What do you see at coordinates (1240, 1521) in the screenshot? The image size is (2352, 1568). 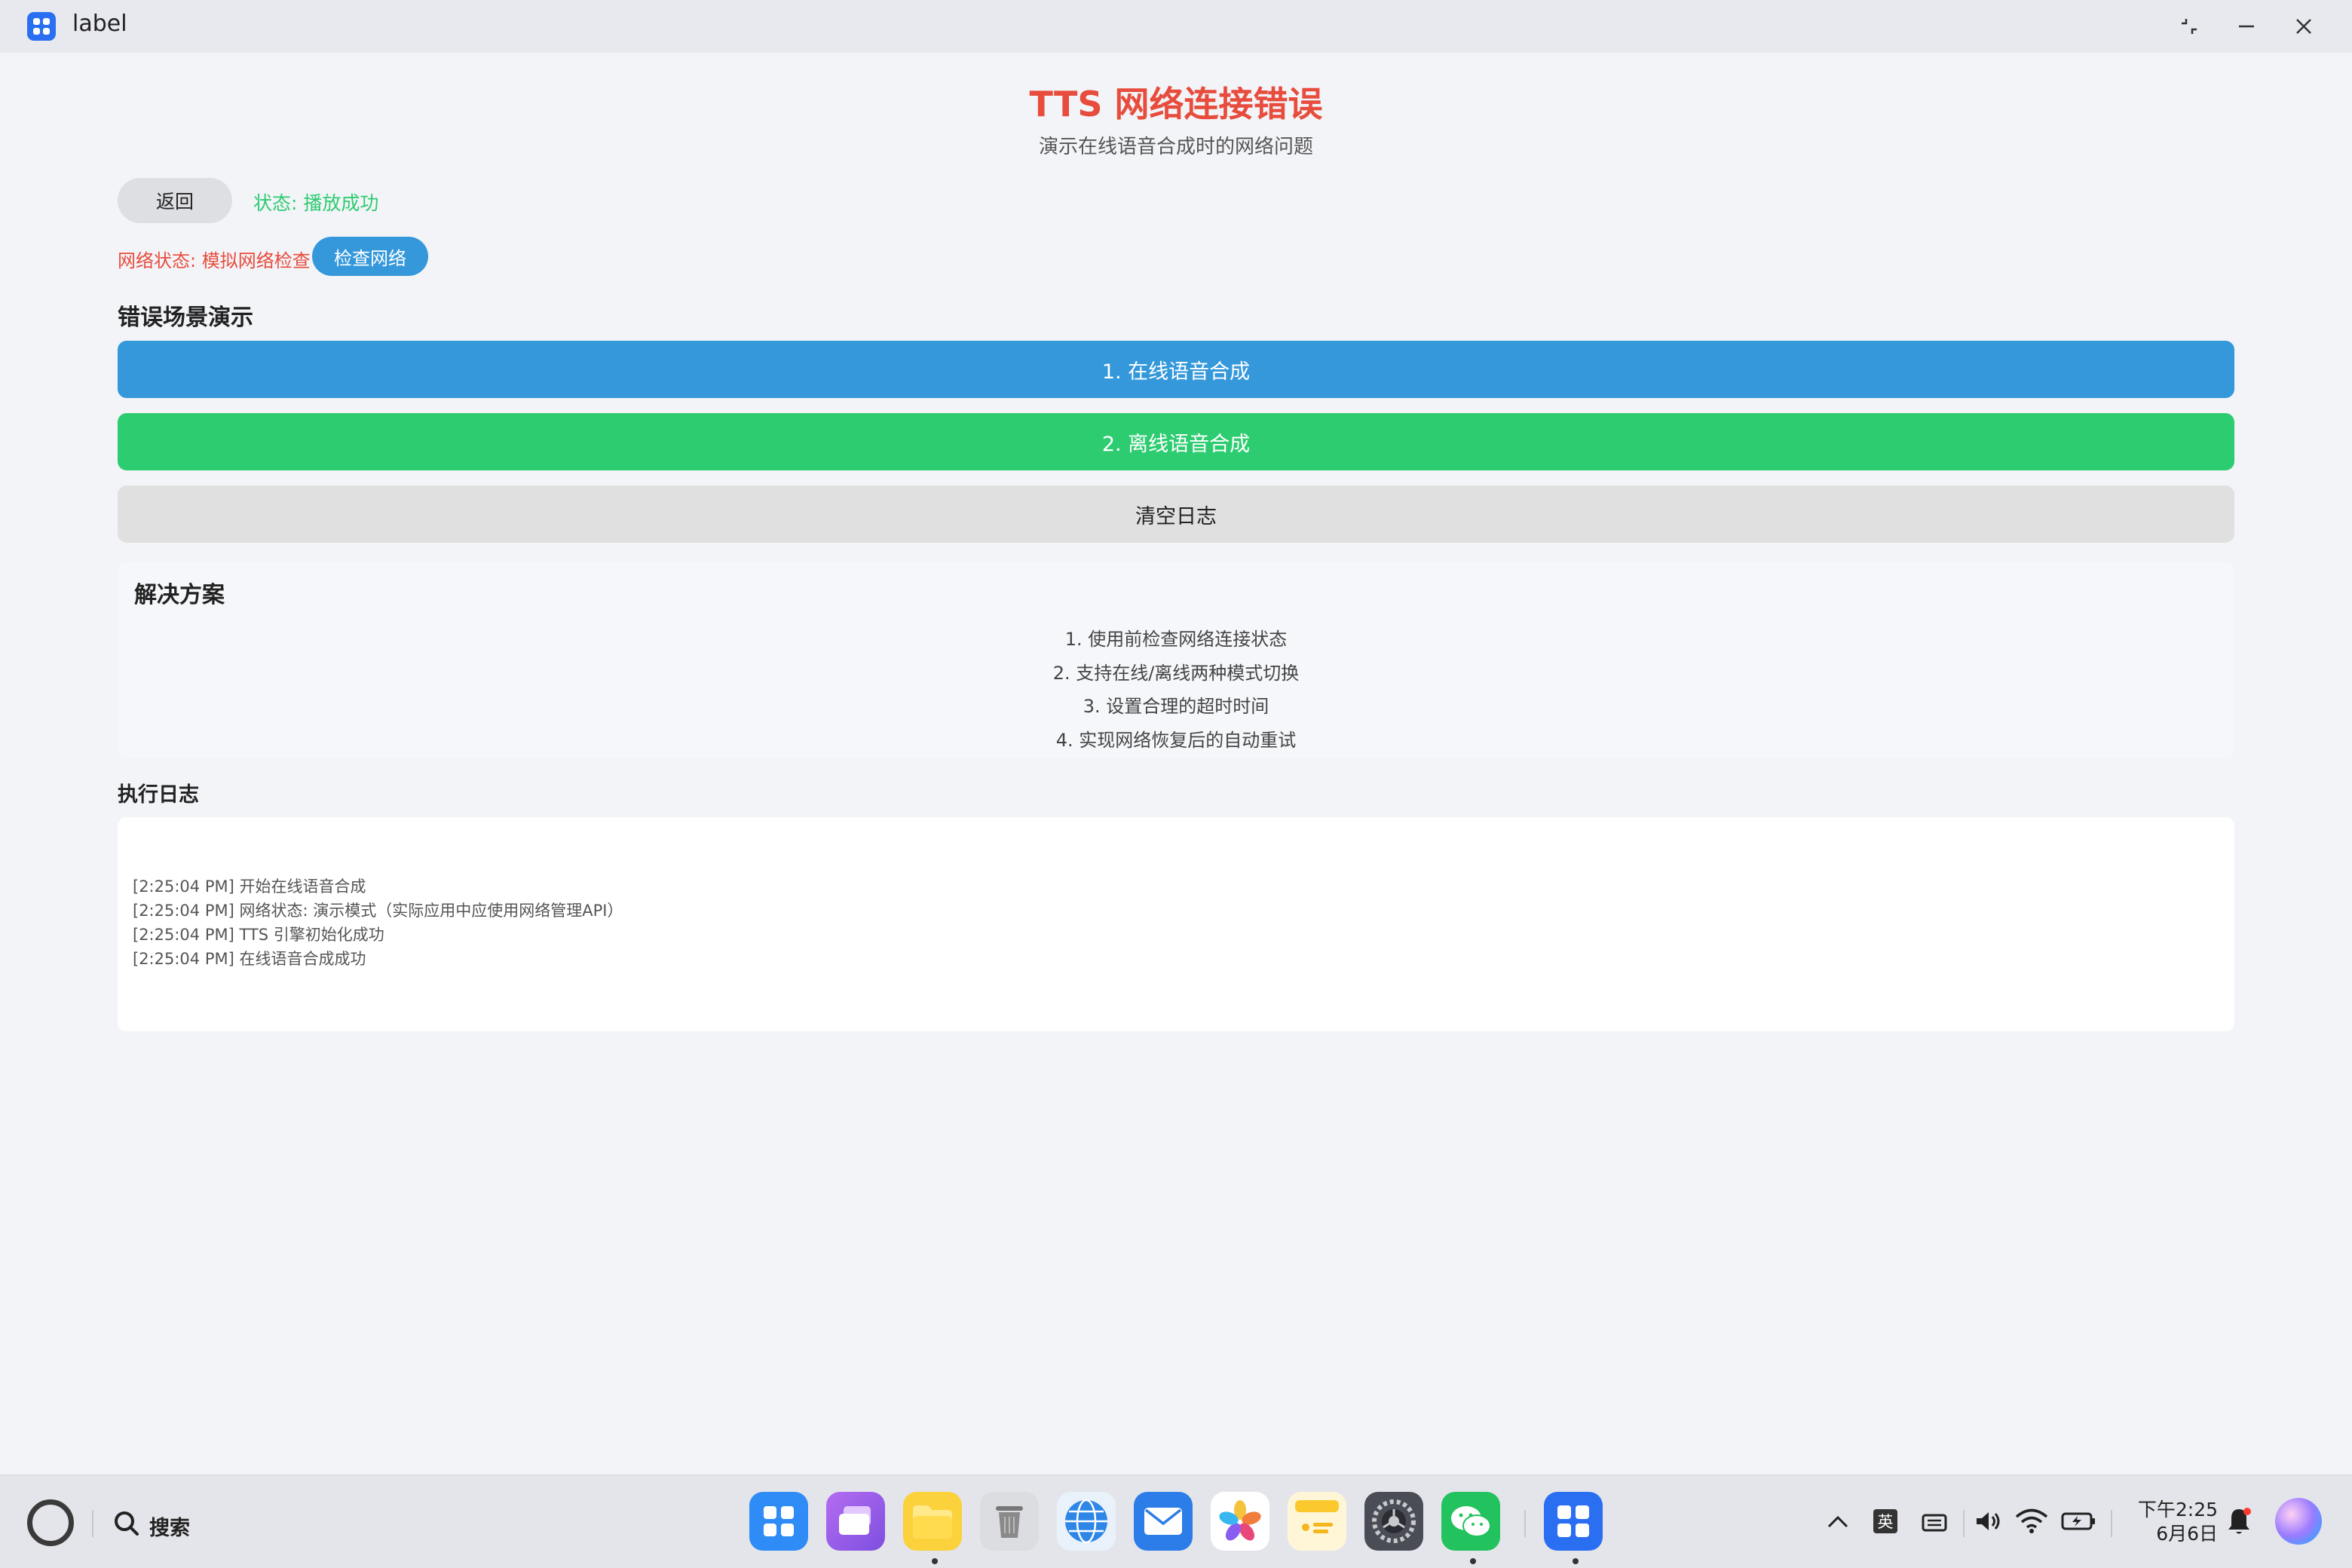 I see `photos-icon` at bounding box center [1240, 1521].